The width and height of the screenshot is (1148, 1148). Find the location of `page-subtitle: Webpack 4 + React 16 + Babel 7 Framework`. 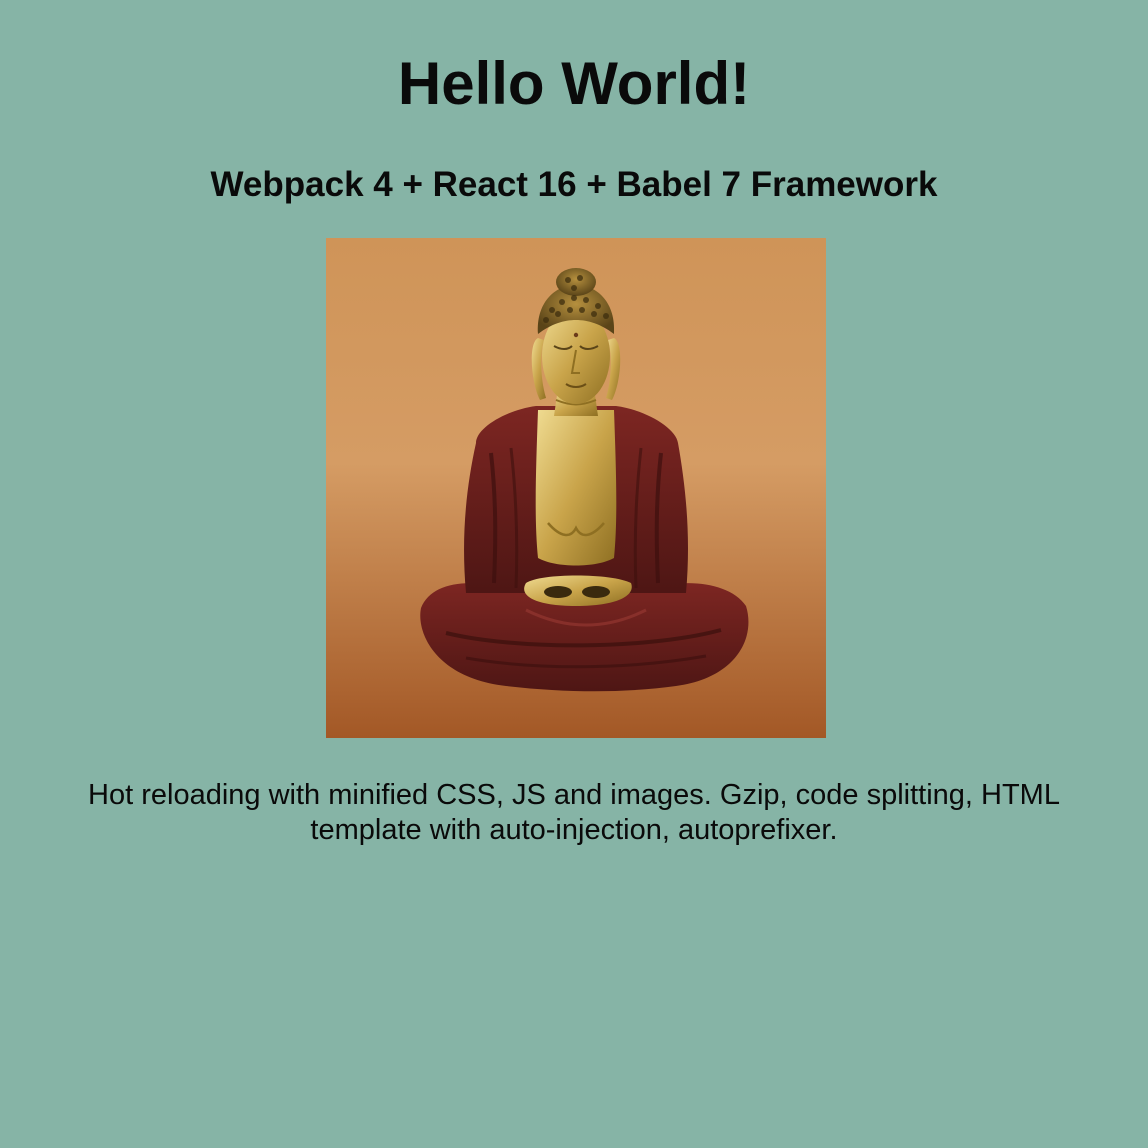

page-subtitle: Webpack 4 + React 16 + Babel 7 Framework is located at coordinates (574, 184).